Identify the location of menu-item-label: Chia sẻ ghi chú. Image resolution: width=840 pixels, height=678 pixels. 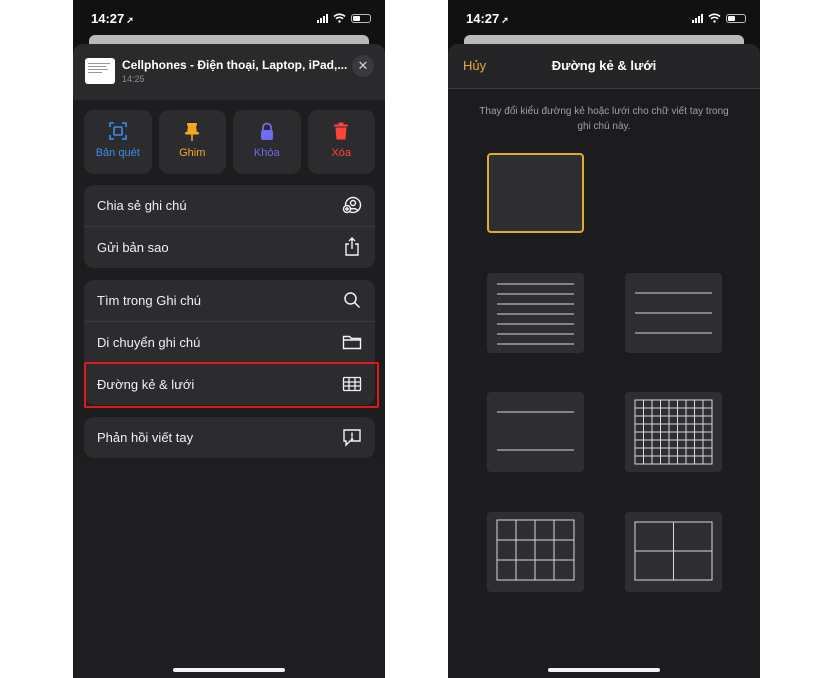
(142, 205).